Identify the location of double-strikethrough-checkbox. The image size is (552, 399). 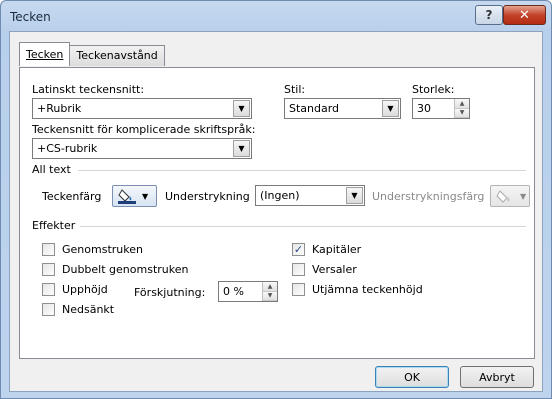
(48, 269).